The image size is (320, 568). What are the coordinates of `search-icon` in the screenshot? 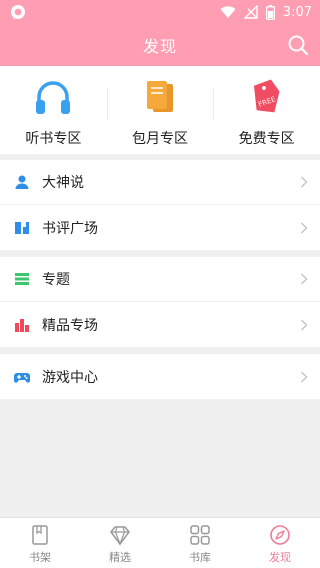 It's located at (298, 45).